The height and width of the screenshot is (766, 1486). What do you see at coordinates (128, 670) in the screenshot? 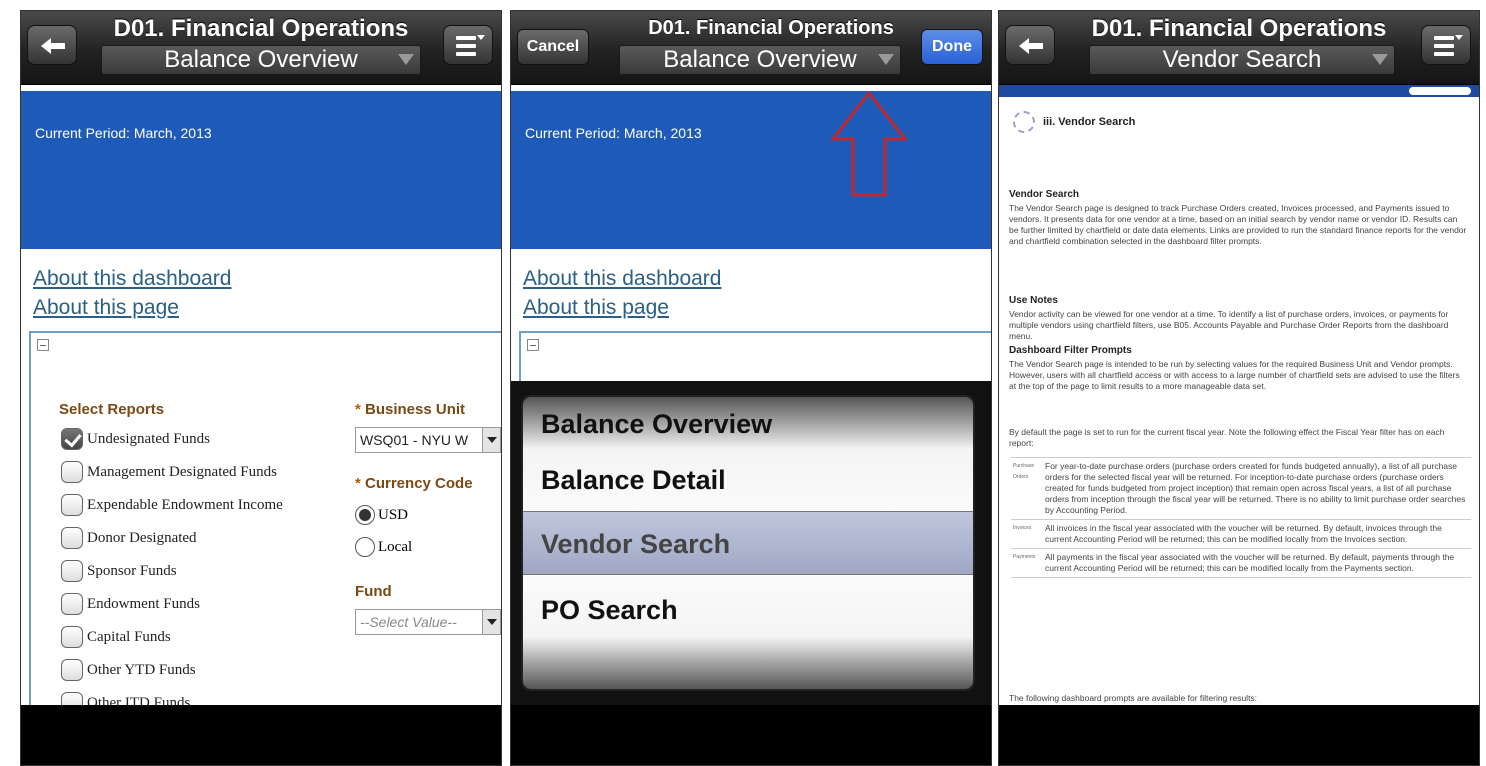
I see `report-checkbox: Other YTD Funds` at bounding box center [128, 670].